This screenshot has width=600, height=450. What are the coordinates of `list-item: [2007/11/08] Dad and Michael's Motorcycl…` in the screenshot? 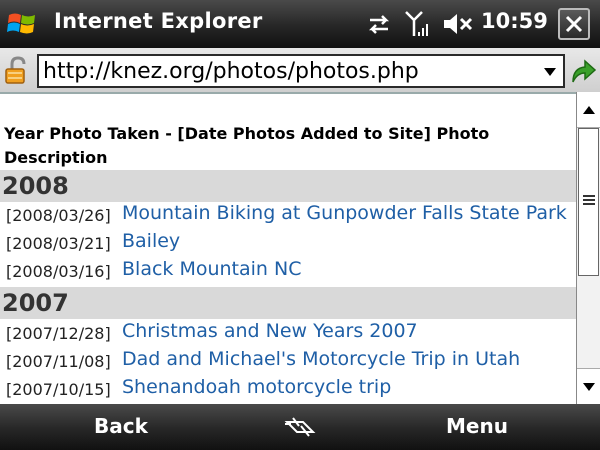 It's located at (288, 362).